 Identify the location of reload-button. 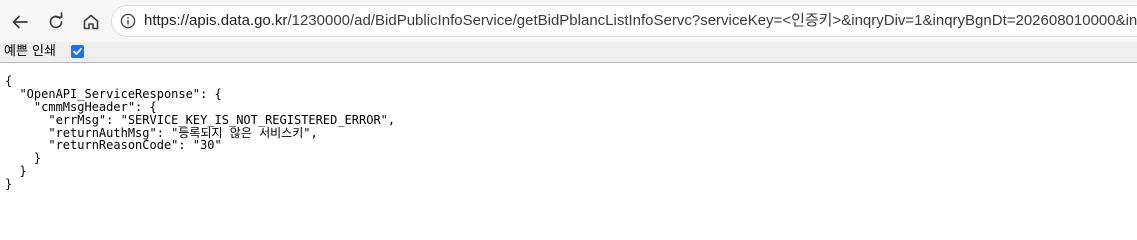
(56, 22).